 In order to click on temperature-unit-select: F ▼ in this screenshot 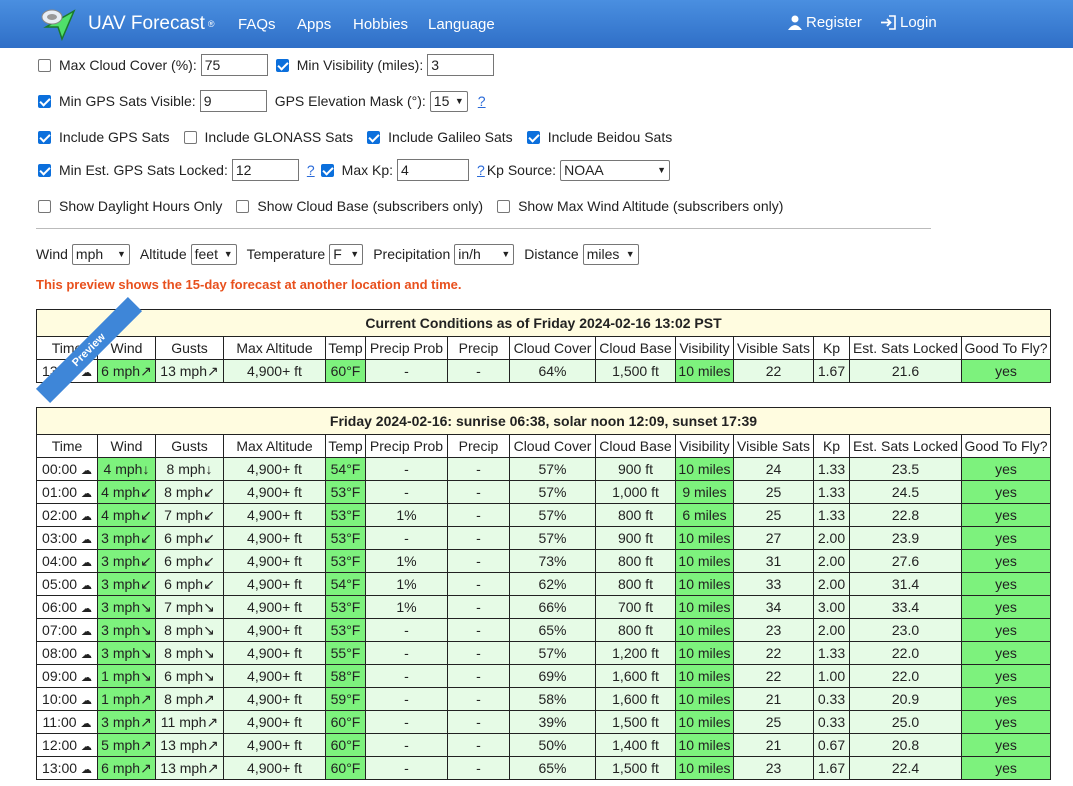, I will do `click(346, 254)`.